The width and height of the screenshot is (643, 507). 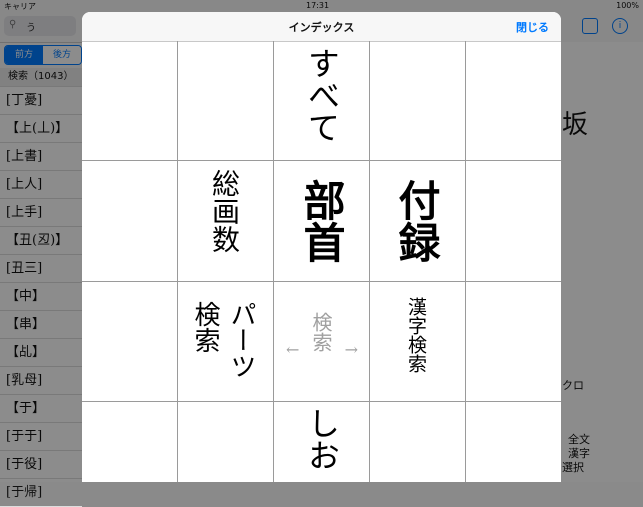 I want to click on parts-search-label: 検索, so click(x=205, y=327).